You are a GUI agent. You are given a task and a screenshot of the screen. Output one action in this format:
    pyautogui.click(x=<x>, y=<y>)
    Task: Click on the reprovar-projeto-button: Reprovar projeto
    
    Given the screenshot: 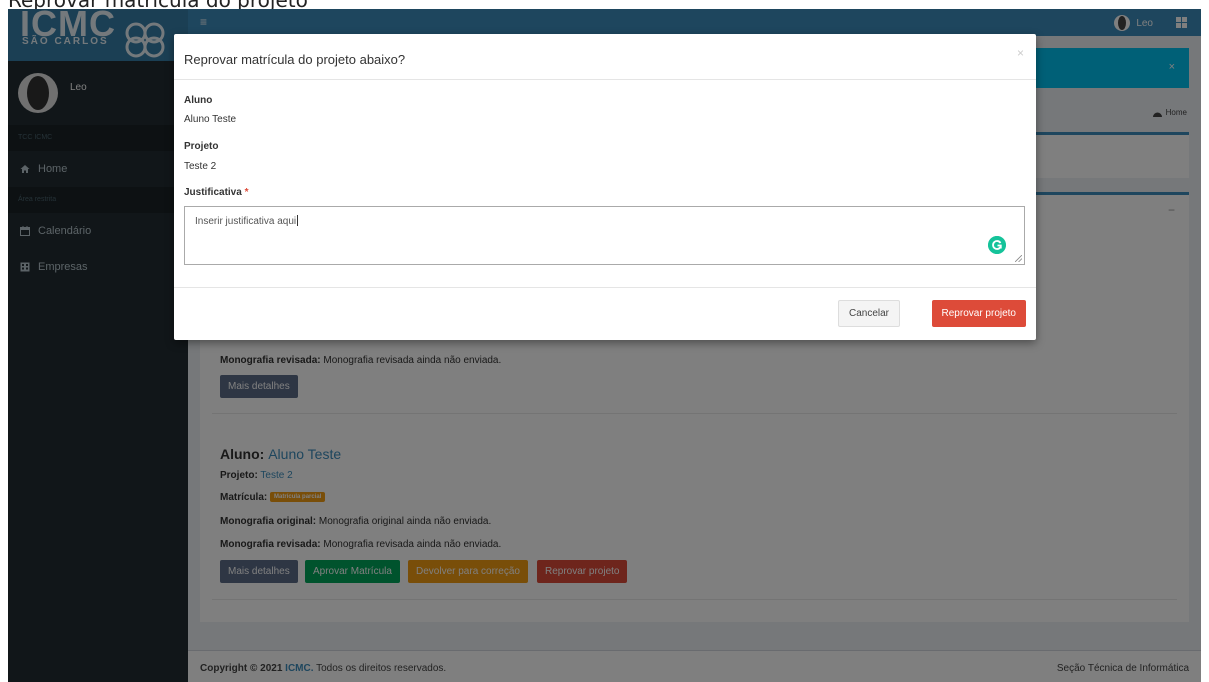 What is the action you would take?
    pyautogui.click(x=978, y=313)
    